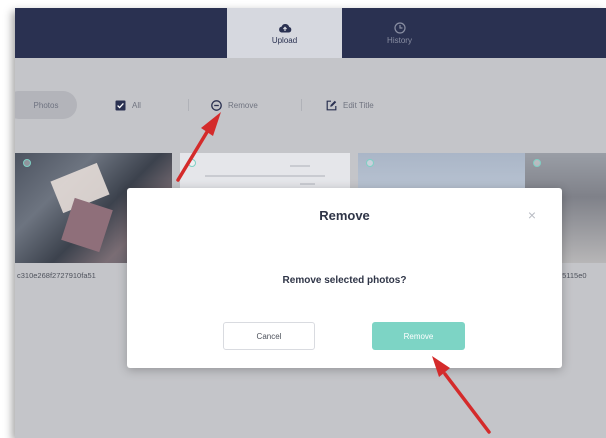 The image size is (606, 438). I want to click on top-navigation-bar: Upload History, so click(310, 33).